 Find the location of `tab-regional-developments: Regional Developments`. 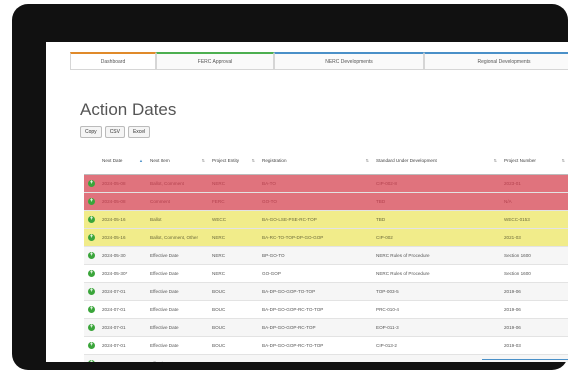

tab-regional-developments: Regional Developments is located at coordinates (496, 61).